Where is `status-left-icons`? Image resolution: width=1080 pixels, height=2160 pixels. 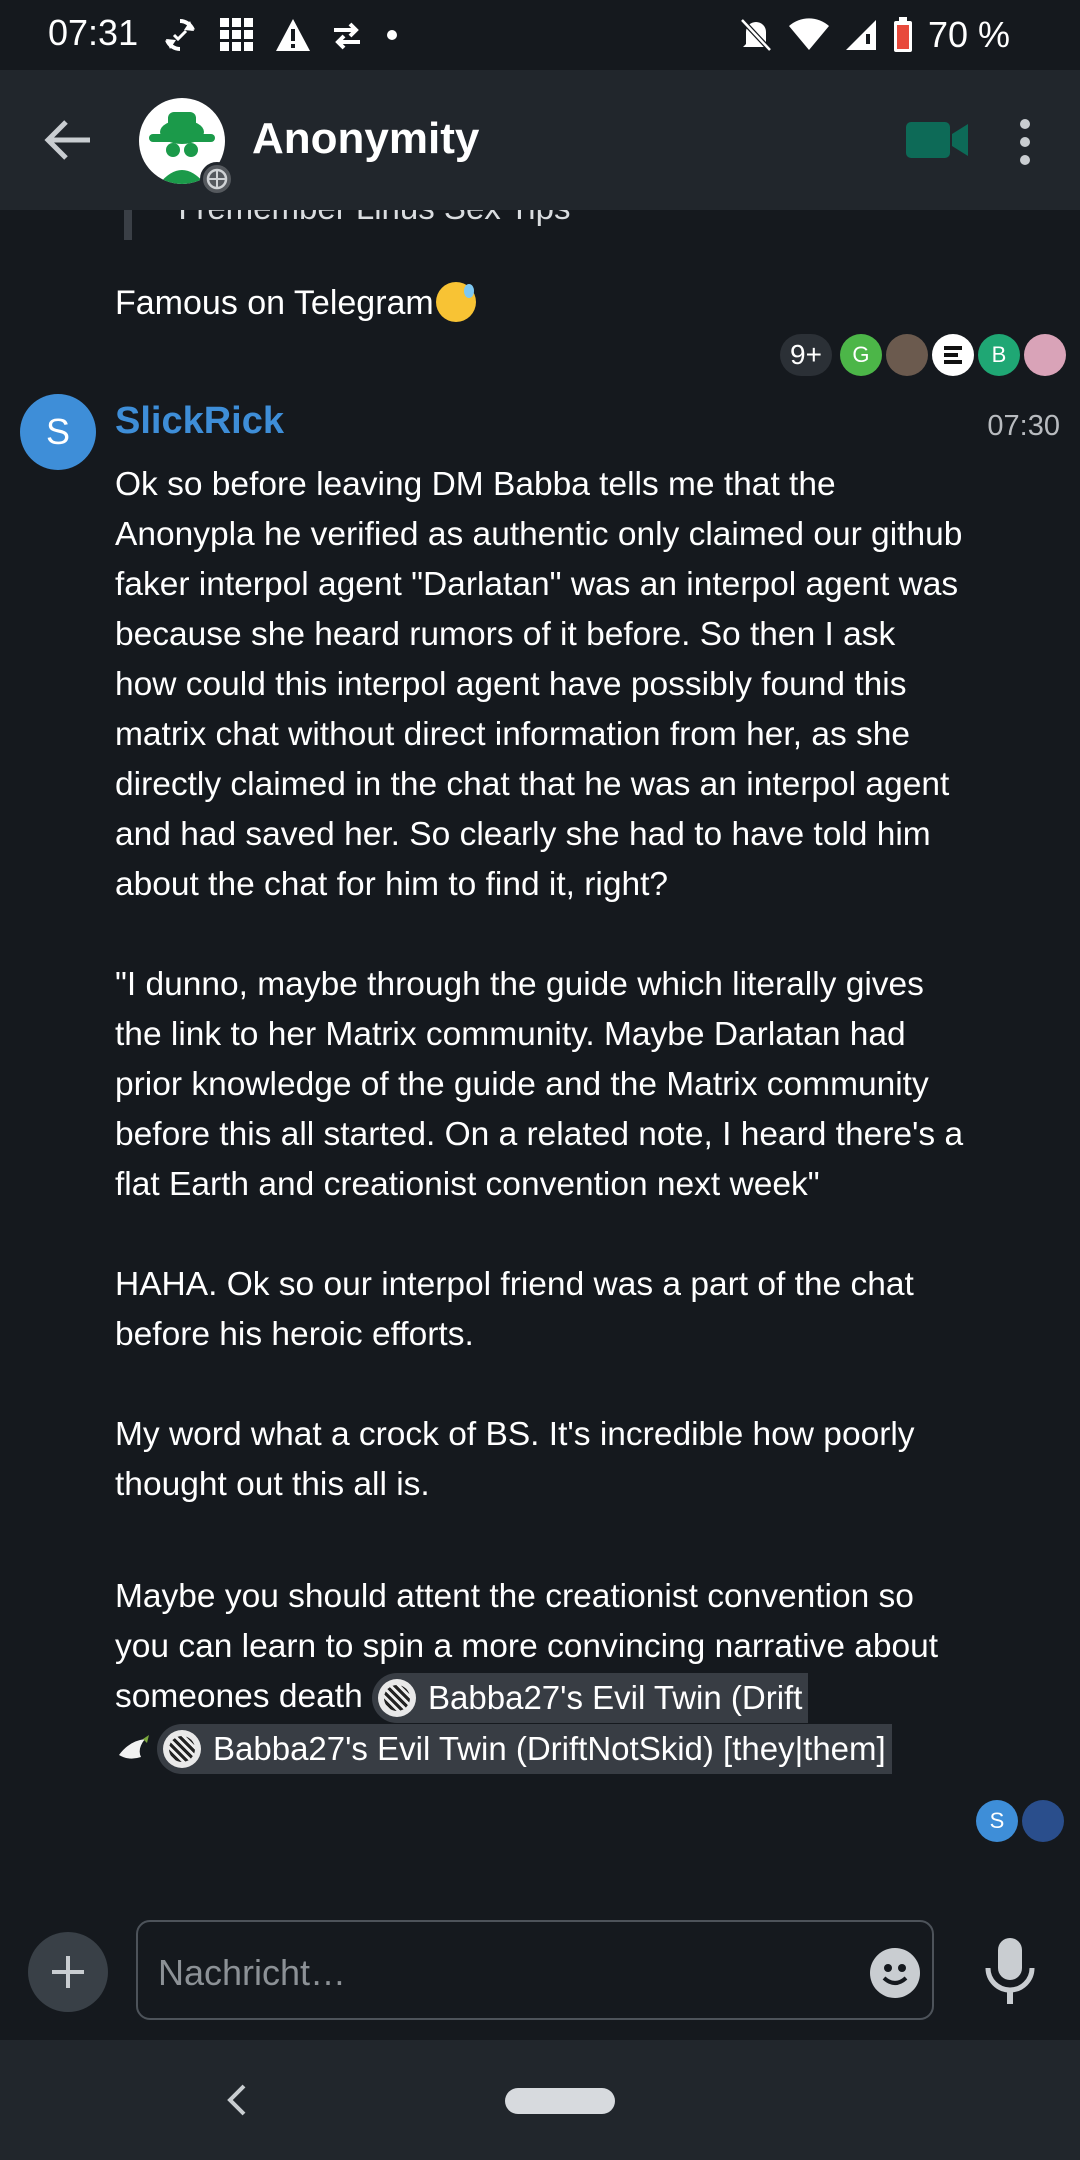
status-left-icons is located at coordinates (281, 35).